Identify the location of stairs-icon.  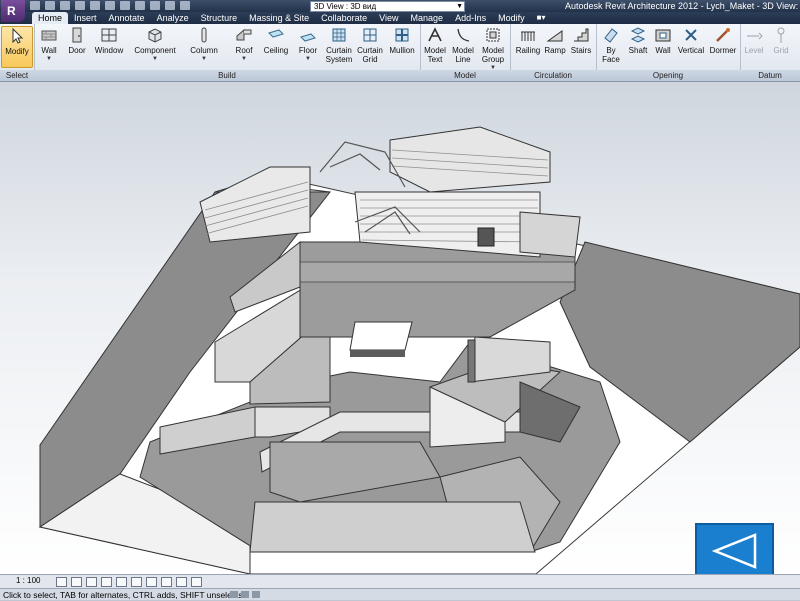
(581, 35).